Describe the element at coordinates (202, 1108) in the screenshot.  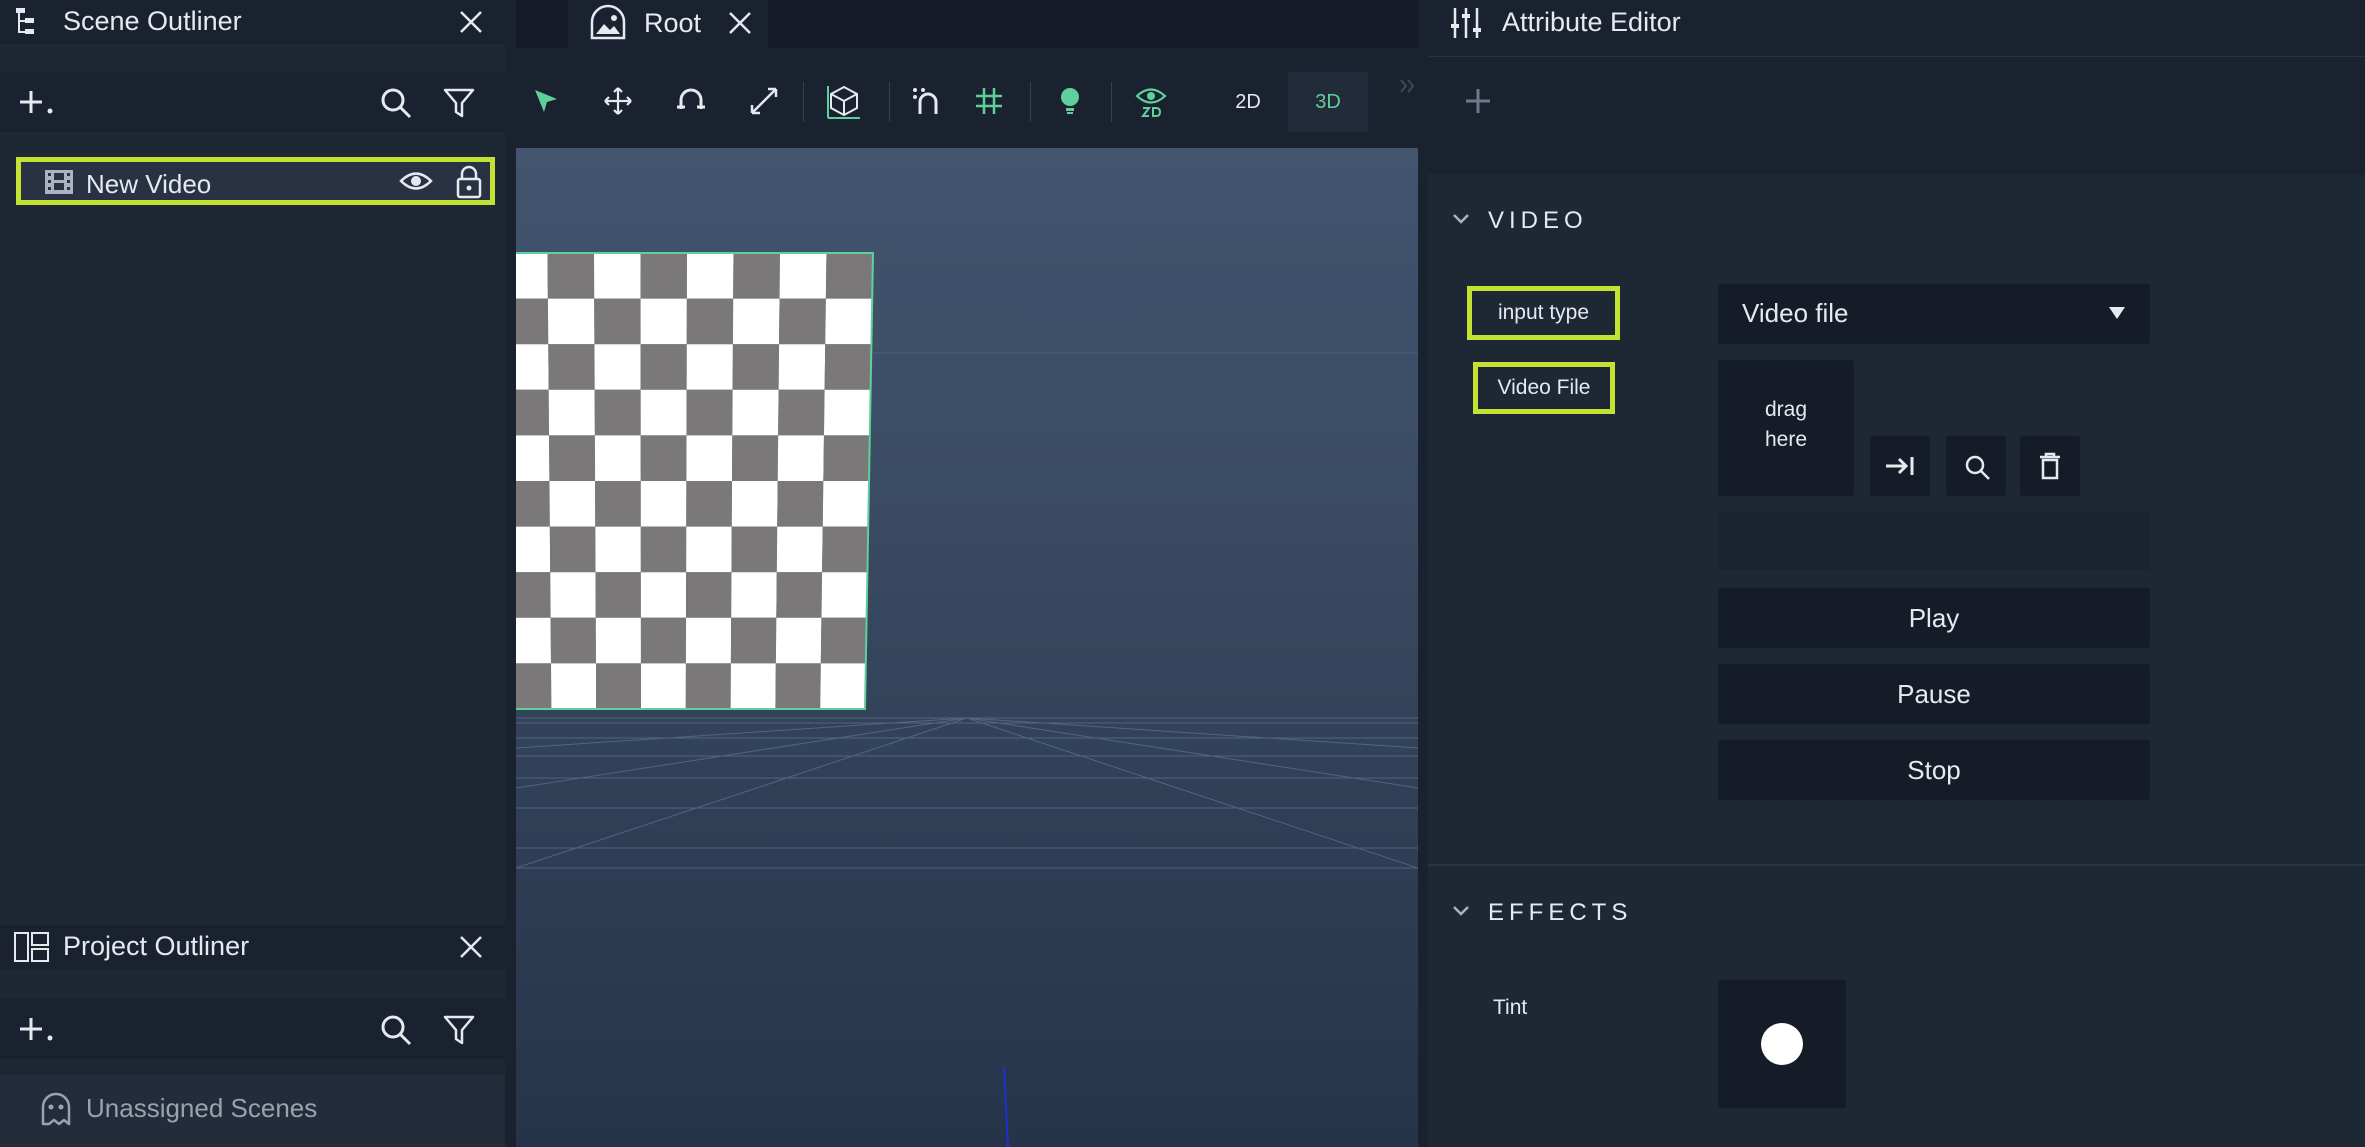
I see `project-item-label: Unassigned Scenes` at that location.